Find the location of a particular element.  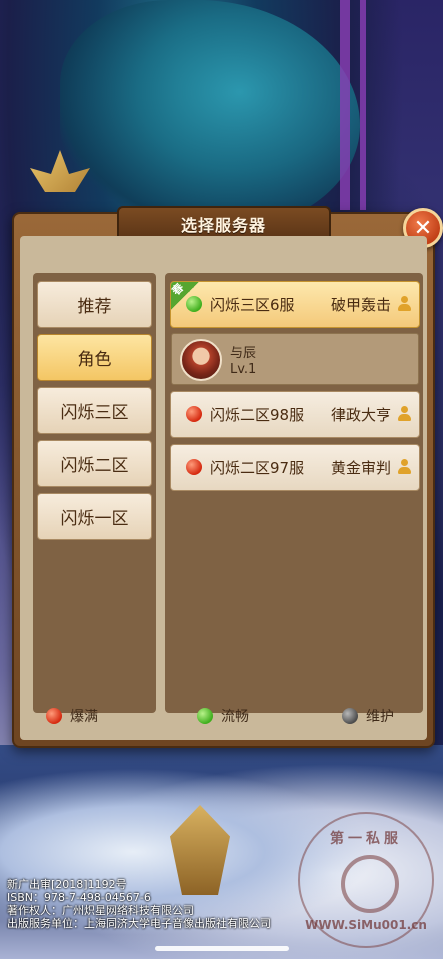

server-row: 闪烁二区98服 律政大亨 is located at coordinates (295, 414).